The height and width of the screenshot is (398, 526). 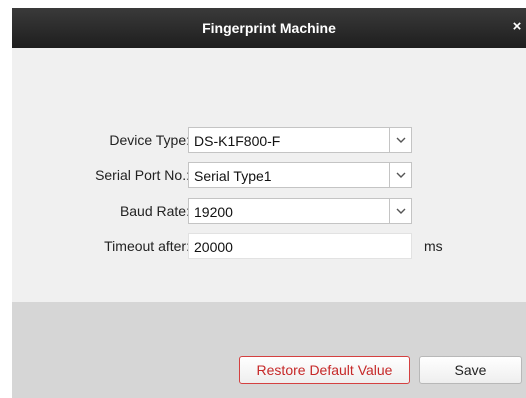 What do you see at coordinates (149, 140) in the screenshot?
I see `device-type-label: Device Type:` at bounding box center [149, 140].